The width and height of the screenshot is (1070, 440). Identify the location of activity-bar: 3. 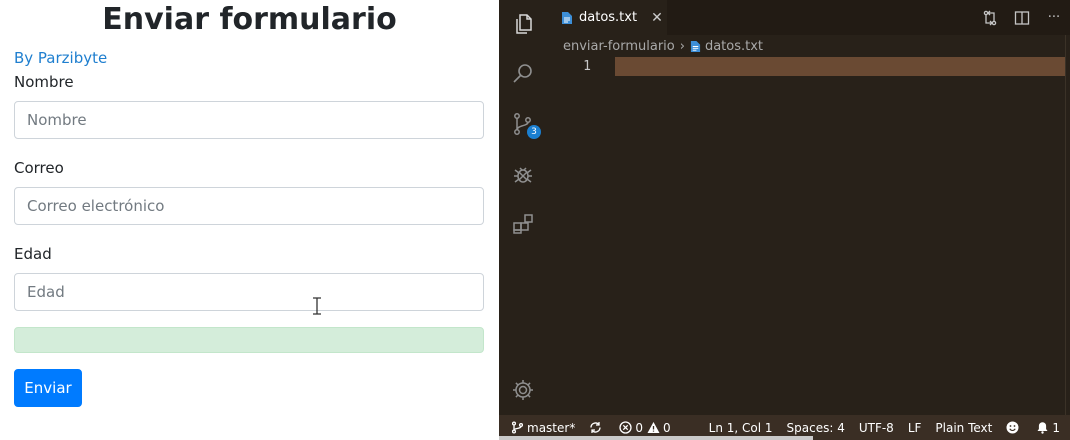
(523, 207).